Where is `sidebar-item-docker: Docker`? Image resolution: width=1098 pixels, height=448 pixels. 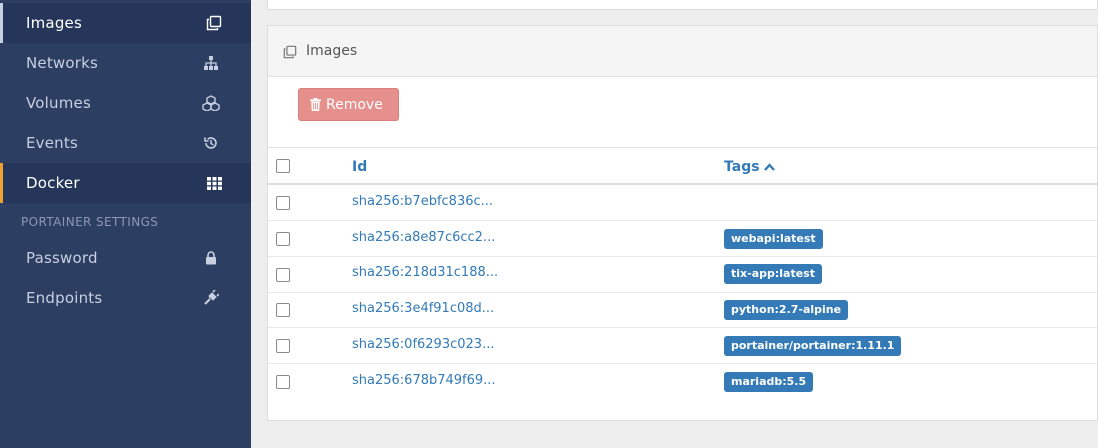
sidebar-item-docker: Docker is located at coordinates (125, 183).